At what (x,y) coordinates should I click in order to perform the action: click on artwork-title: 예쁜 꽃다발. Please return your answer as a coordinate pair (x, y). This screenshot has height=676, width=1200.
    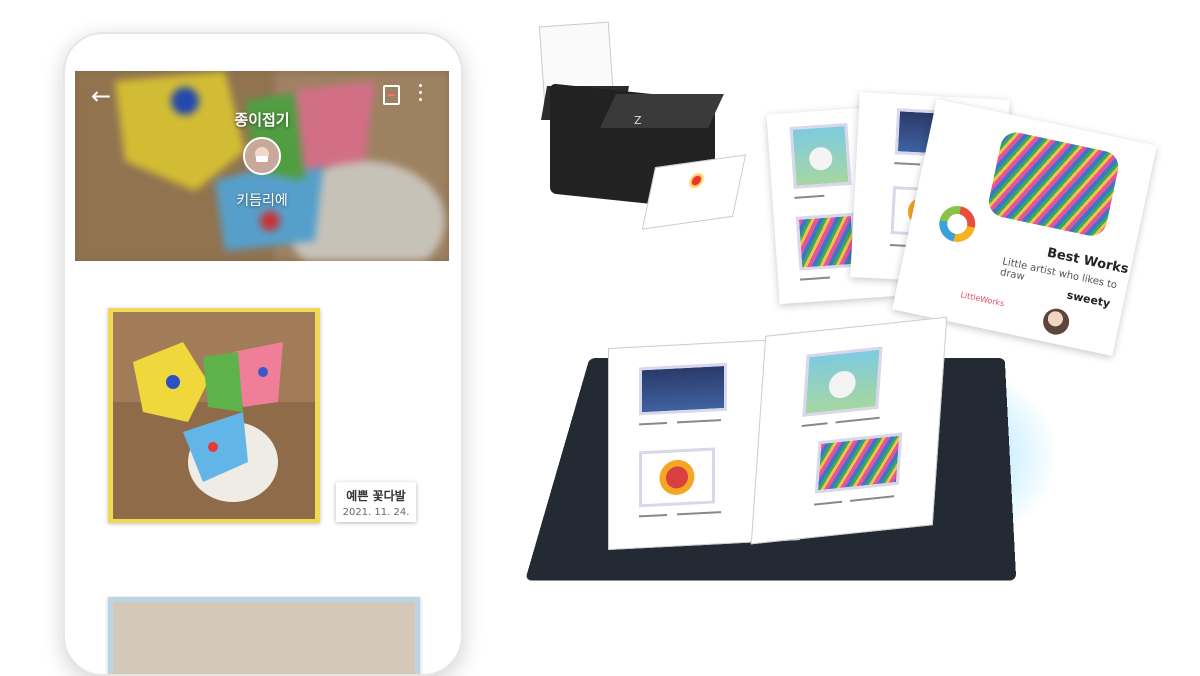
    Looking at the image, I should click on (376, 496).